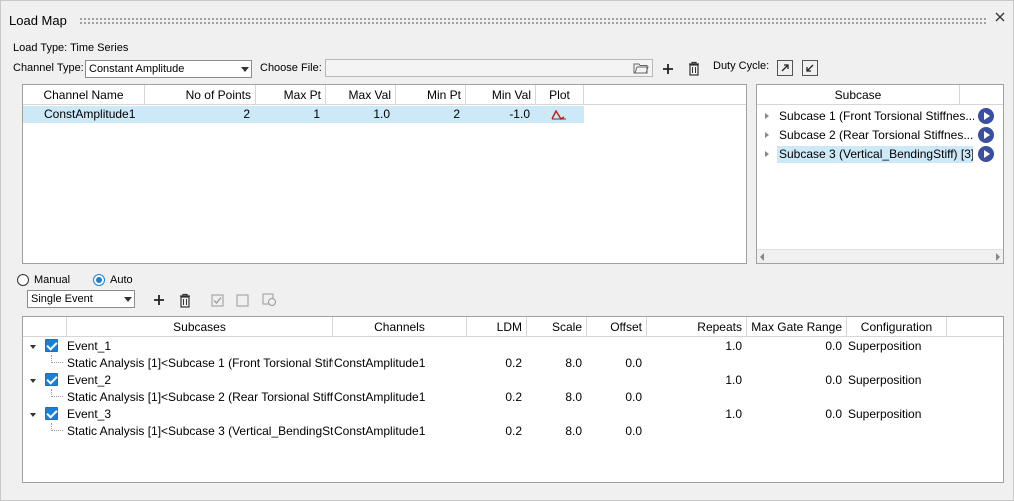  I want to click on col-spacer, so click(45, 327).